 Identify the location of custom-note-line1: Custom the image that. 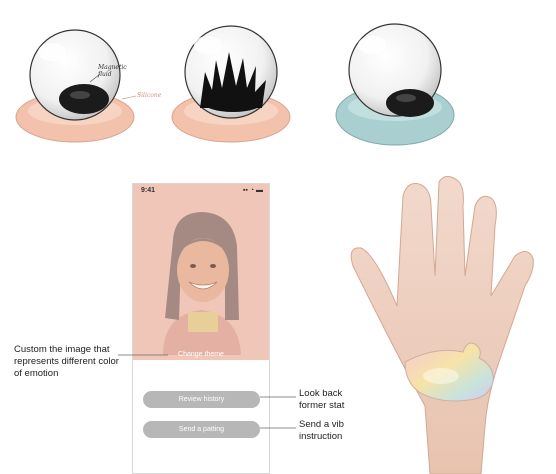
(62, 349).